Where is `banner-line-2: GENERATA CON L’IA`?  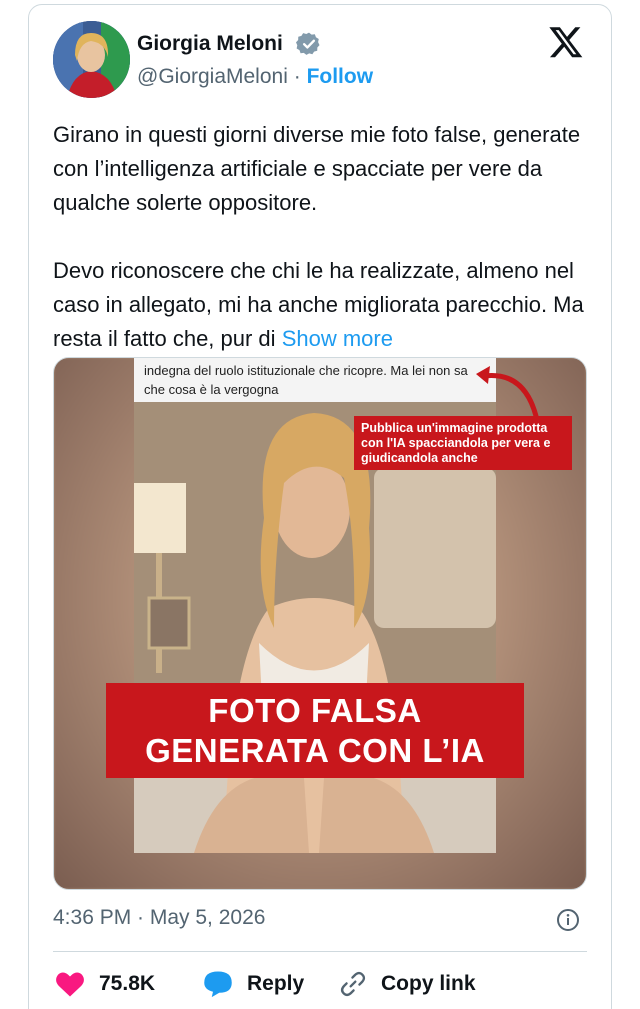
banner-line-2: GENERATA CON L’IA is located at coordinates (315, 750).